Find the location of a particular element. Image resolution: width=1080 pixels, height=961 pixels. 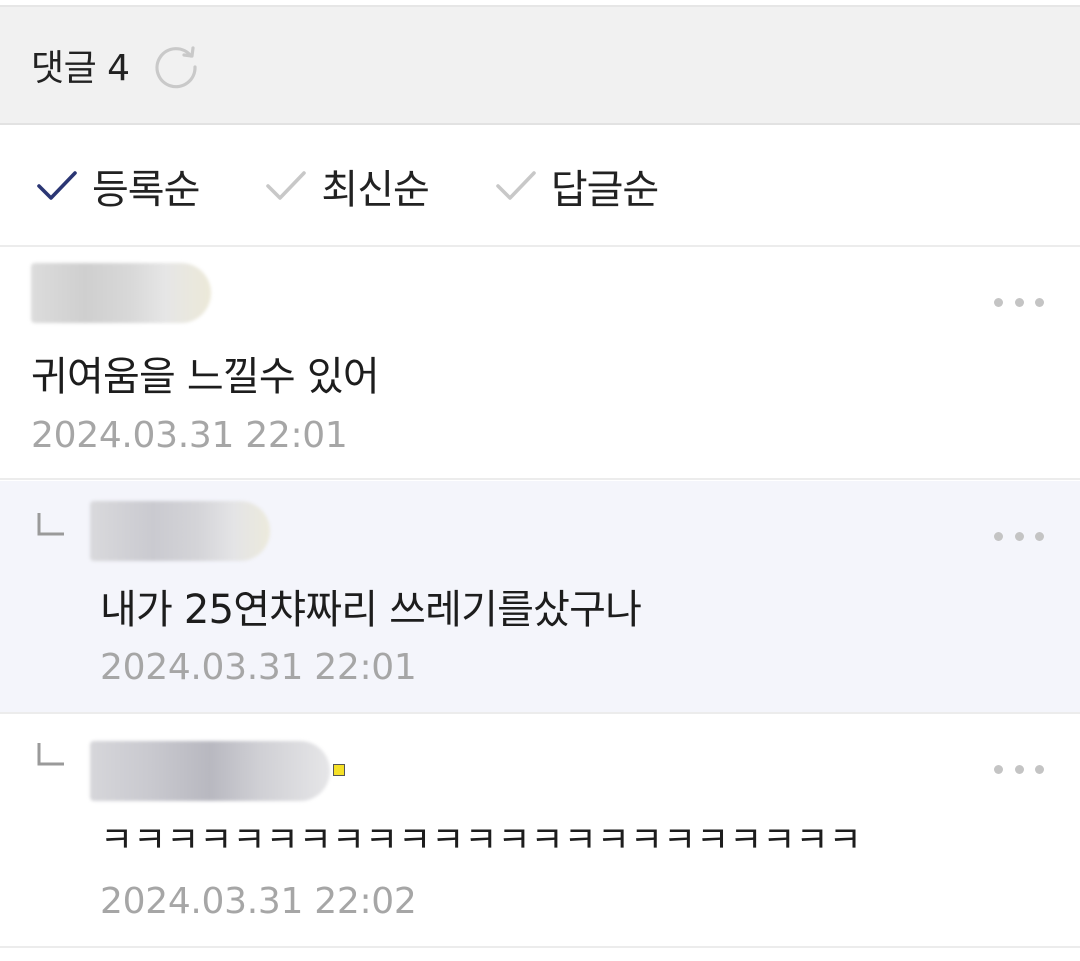

sort-option-latest: 최신순 is located at coordinates (347, 186).